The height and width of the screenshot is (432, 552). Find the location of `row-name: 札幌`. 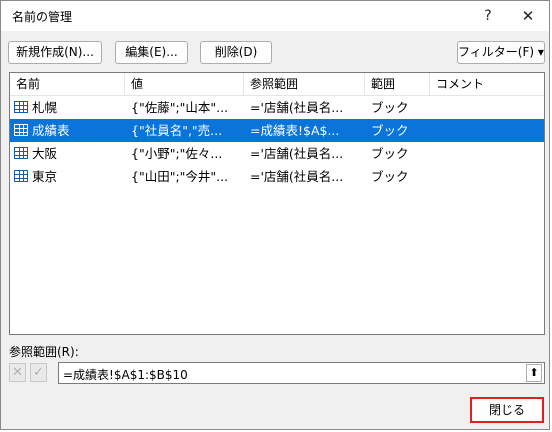

row-name: 札幌 is located at coordinates (45, 107).